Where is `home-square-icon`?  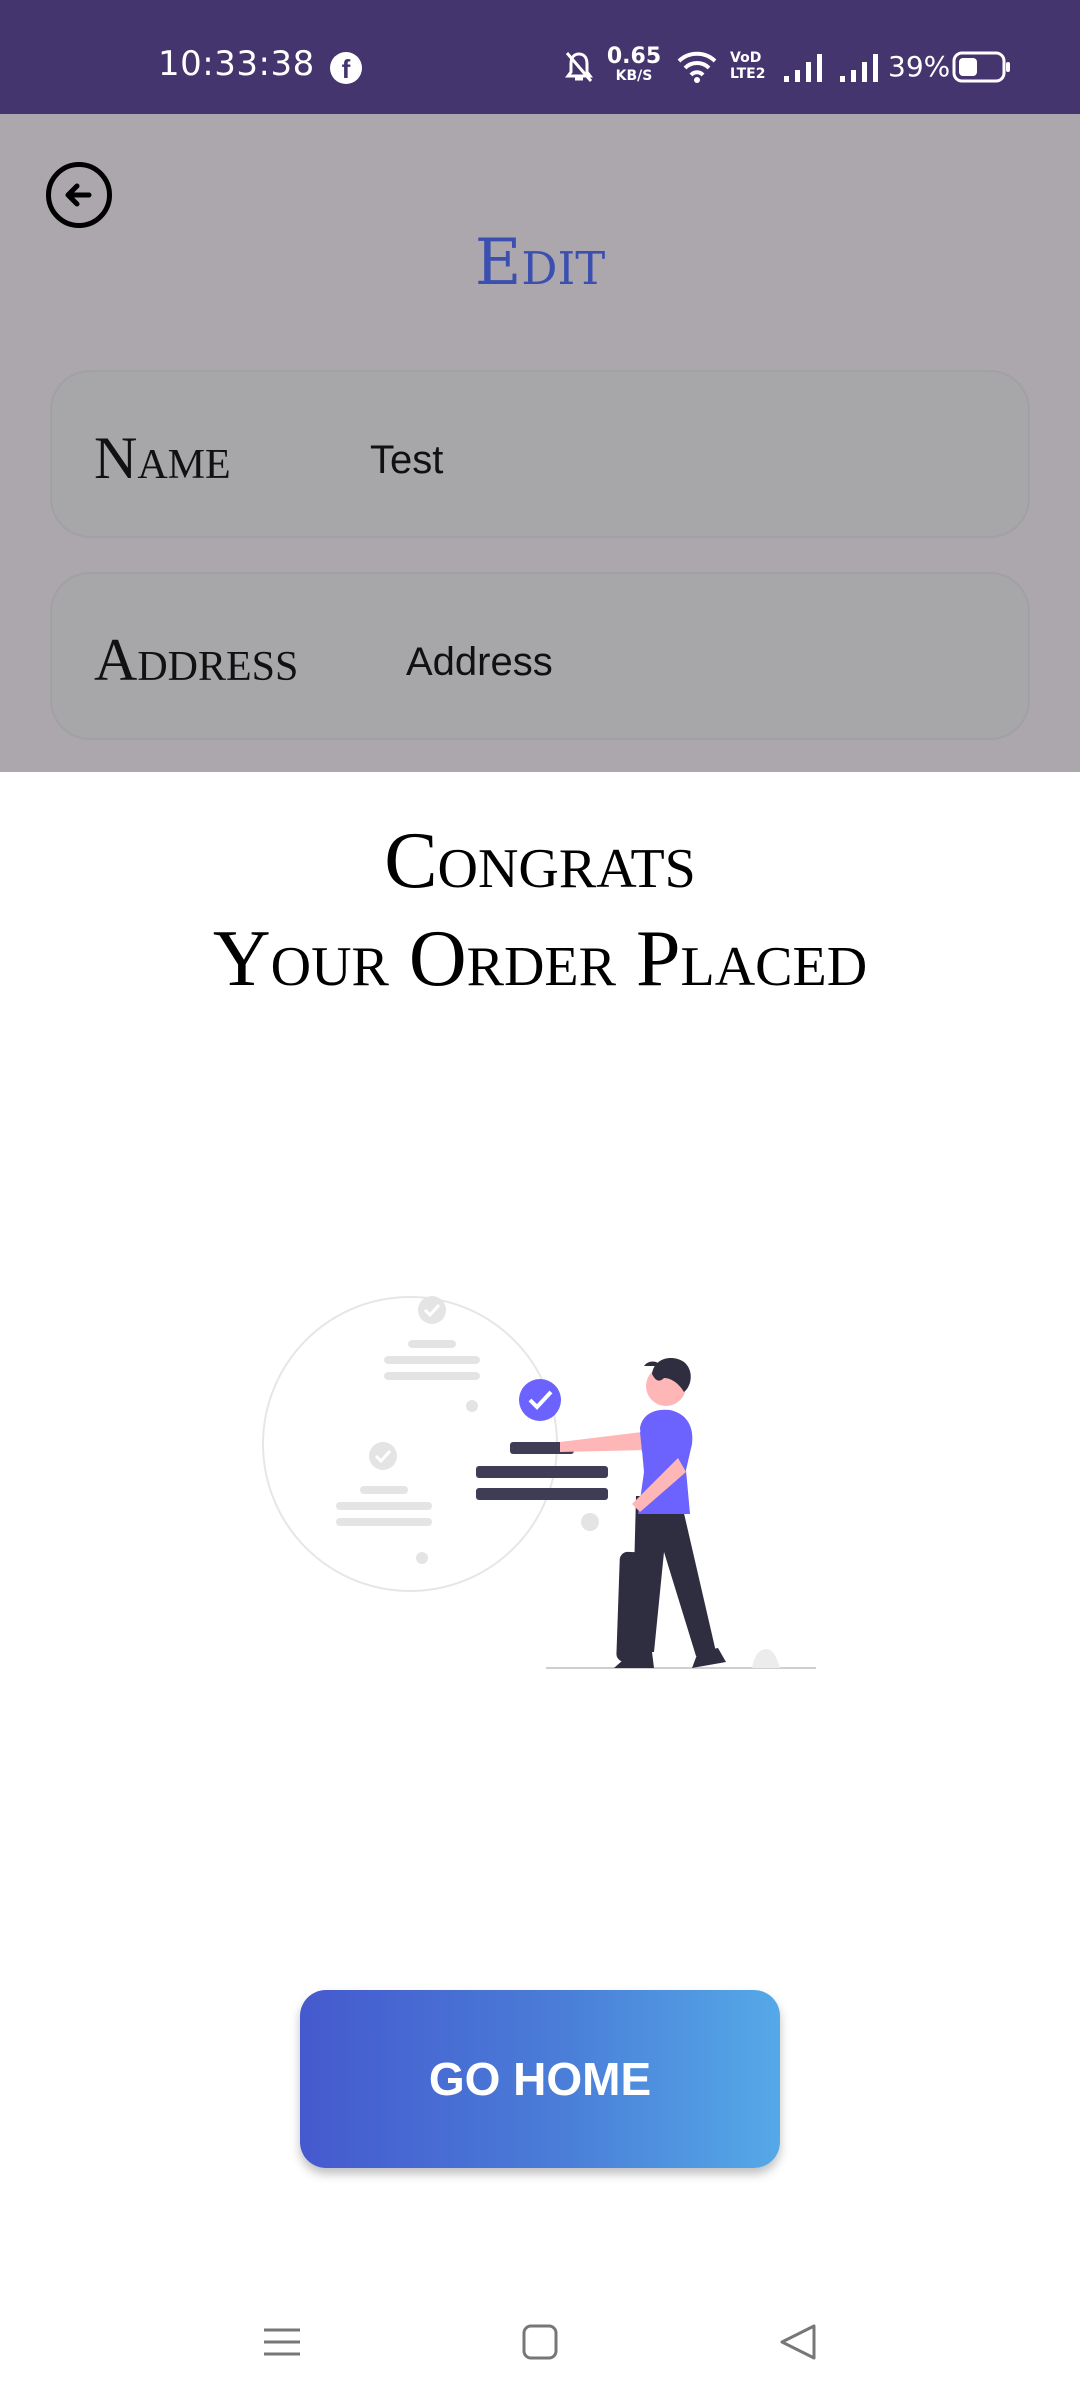
home-square-icon is located at coordinates (540, 2342).